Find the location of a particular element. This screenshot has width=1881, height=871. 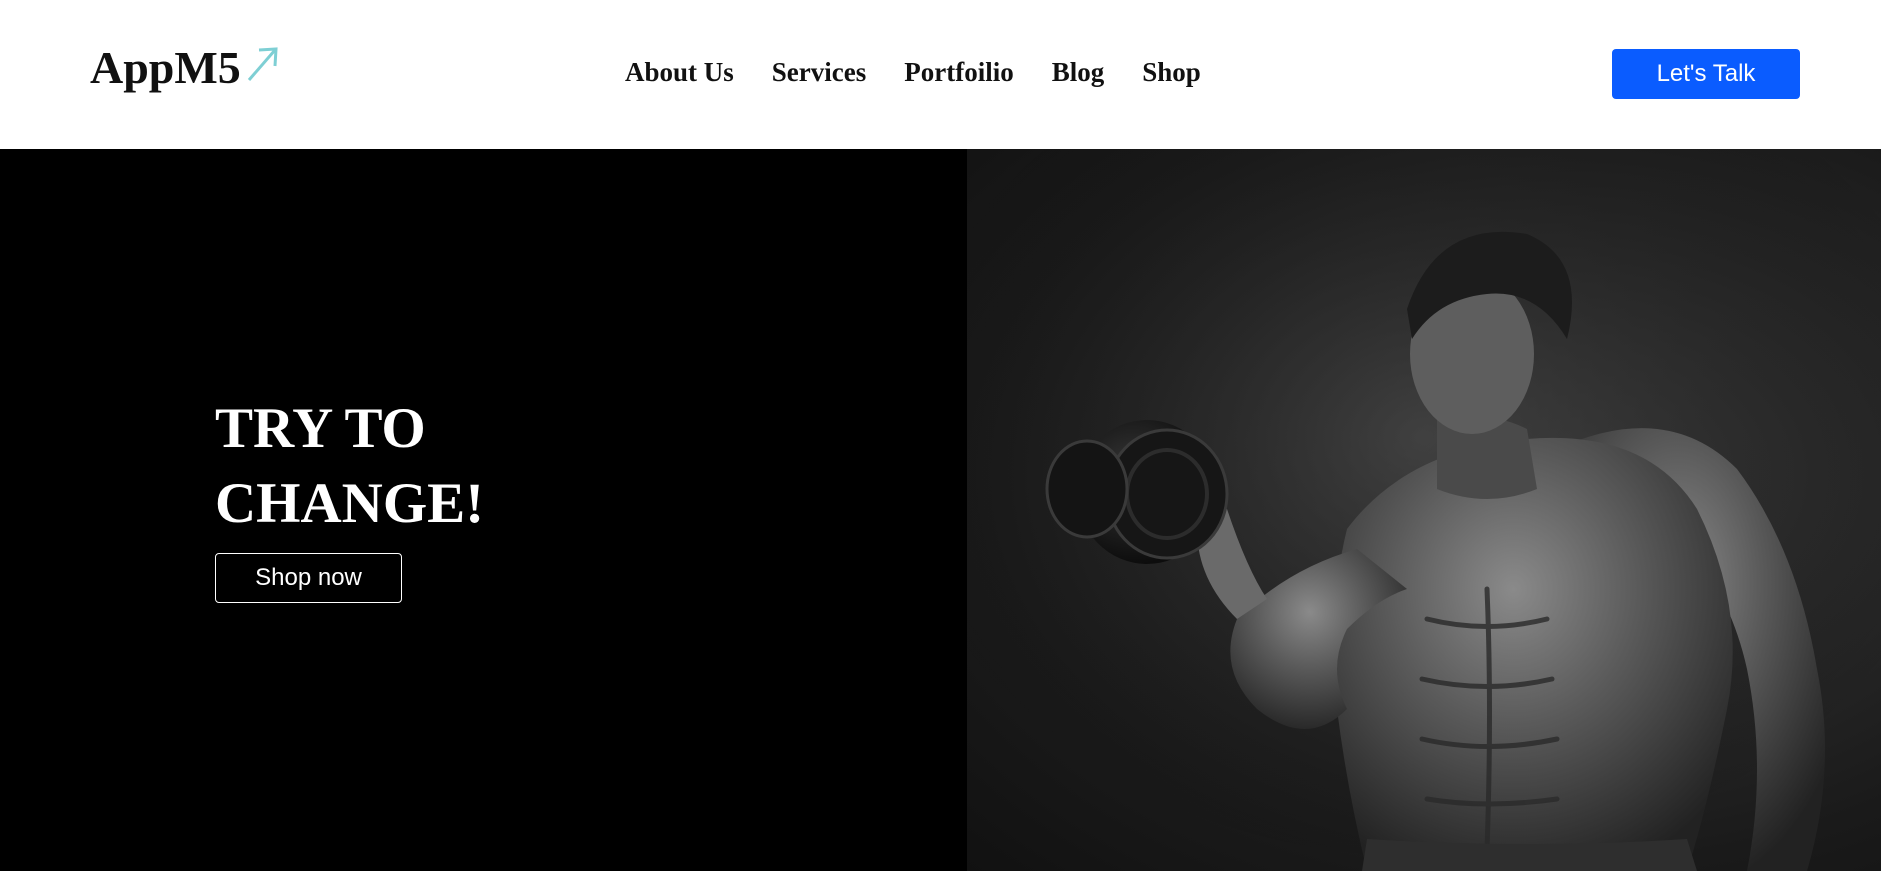

shop-now-button: Shop now is located at coordinates (308, 578).